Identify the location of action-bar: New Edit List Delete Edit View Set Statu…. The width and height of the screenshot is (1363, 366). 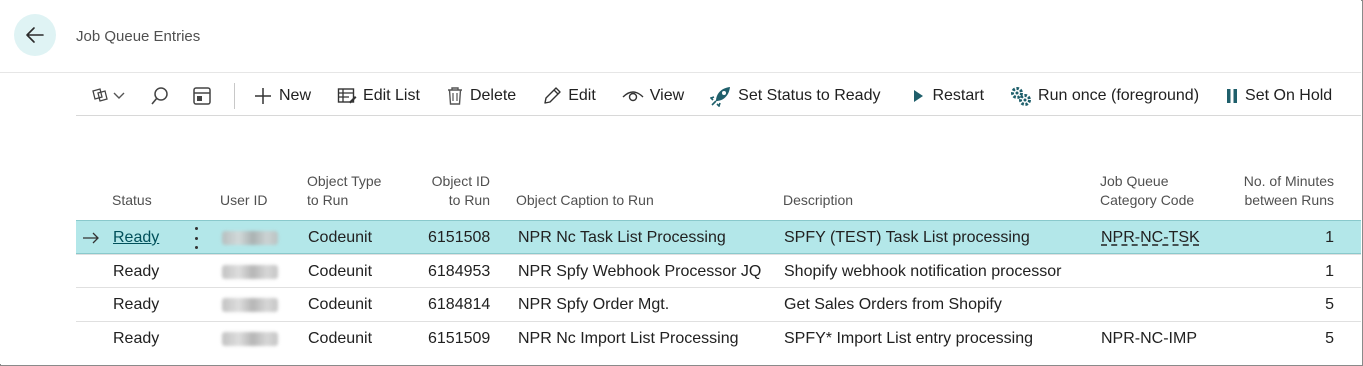
(718, 96).